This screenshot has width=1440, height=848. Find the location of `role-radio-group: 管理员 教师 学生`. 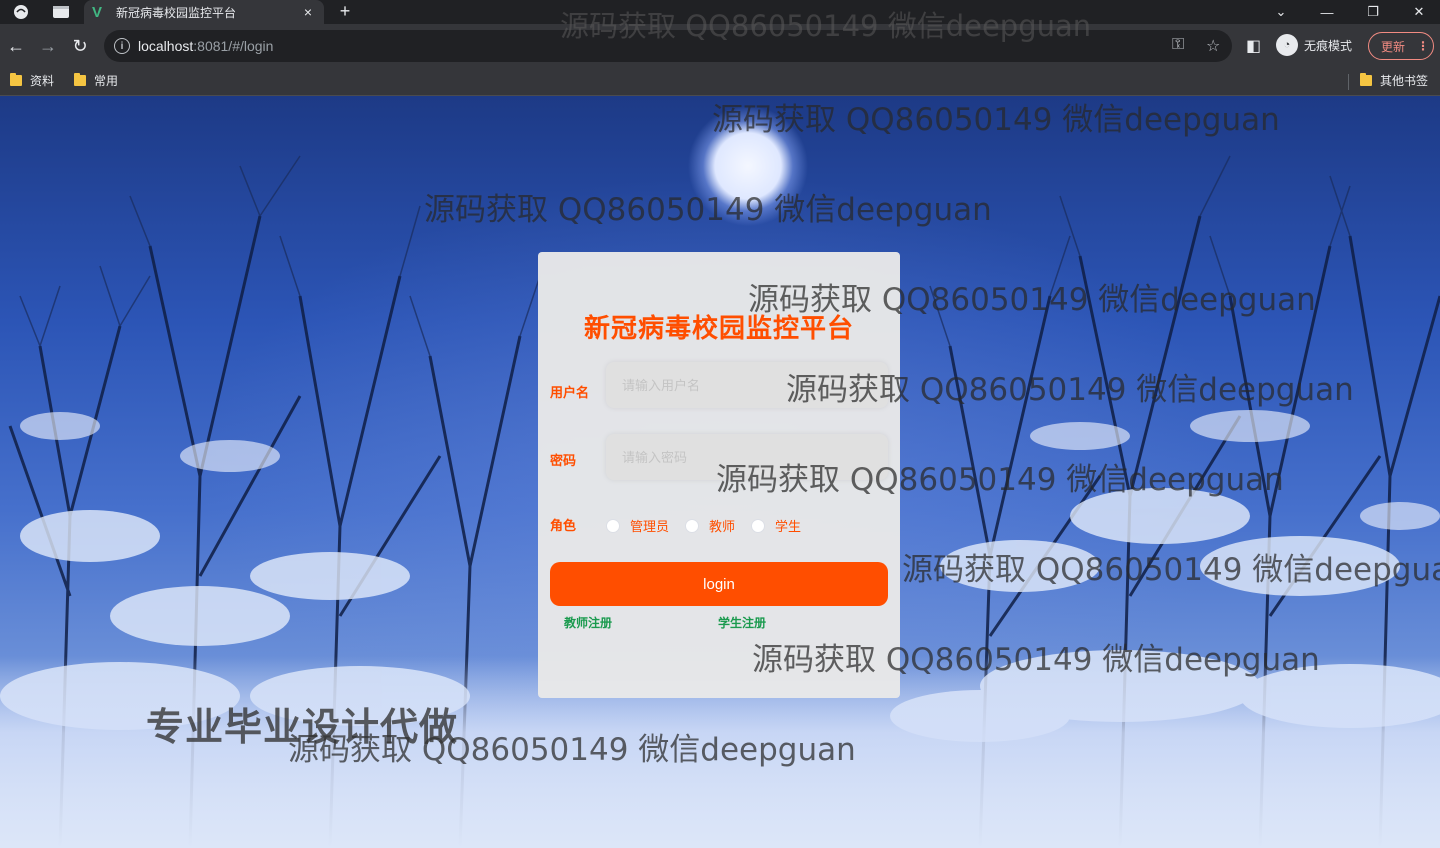

role-radio-group: 管理员 教师 学生 is located at coordinates (711, 525).